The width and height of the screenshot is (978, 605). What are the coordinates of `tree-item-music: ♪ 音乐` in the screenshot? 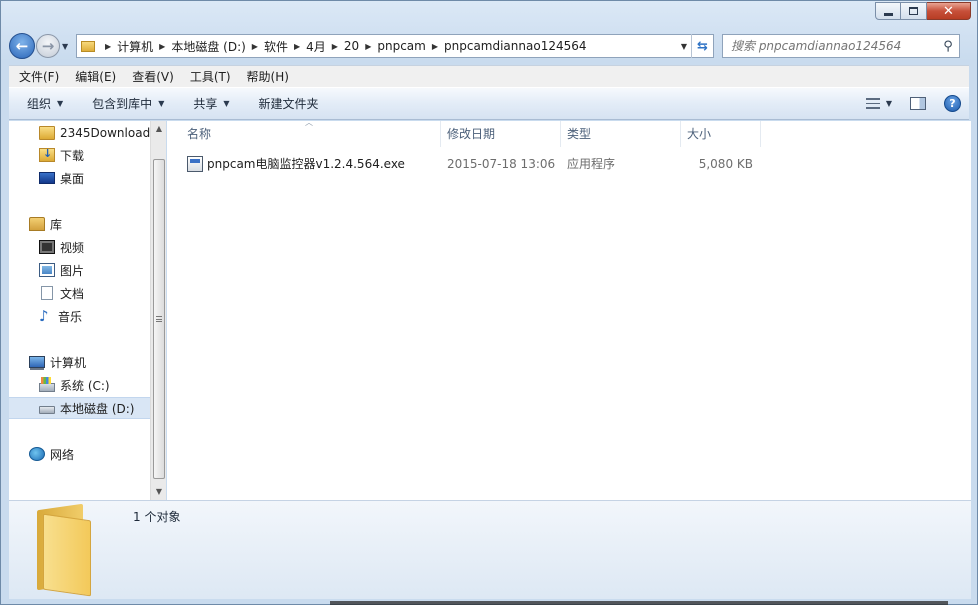 It's located at (79, 316).